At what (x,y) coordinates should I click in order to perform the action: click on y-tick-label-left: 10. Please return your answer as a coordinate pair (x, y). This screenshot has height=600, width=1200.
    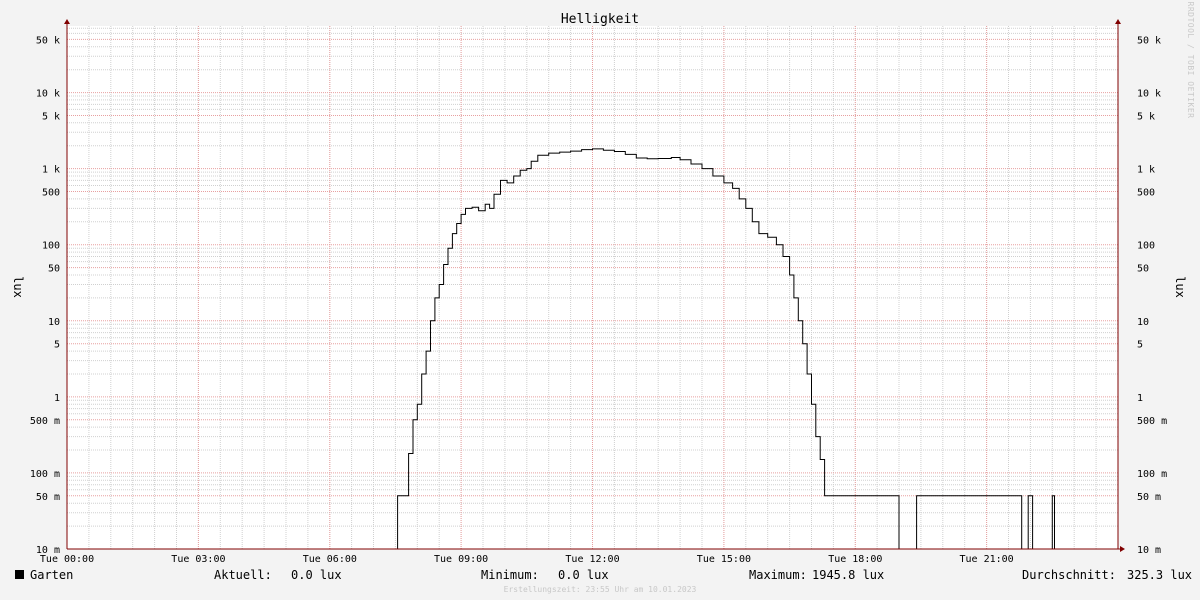
    Looking at the image, I should click on (54, 322).